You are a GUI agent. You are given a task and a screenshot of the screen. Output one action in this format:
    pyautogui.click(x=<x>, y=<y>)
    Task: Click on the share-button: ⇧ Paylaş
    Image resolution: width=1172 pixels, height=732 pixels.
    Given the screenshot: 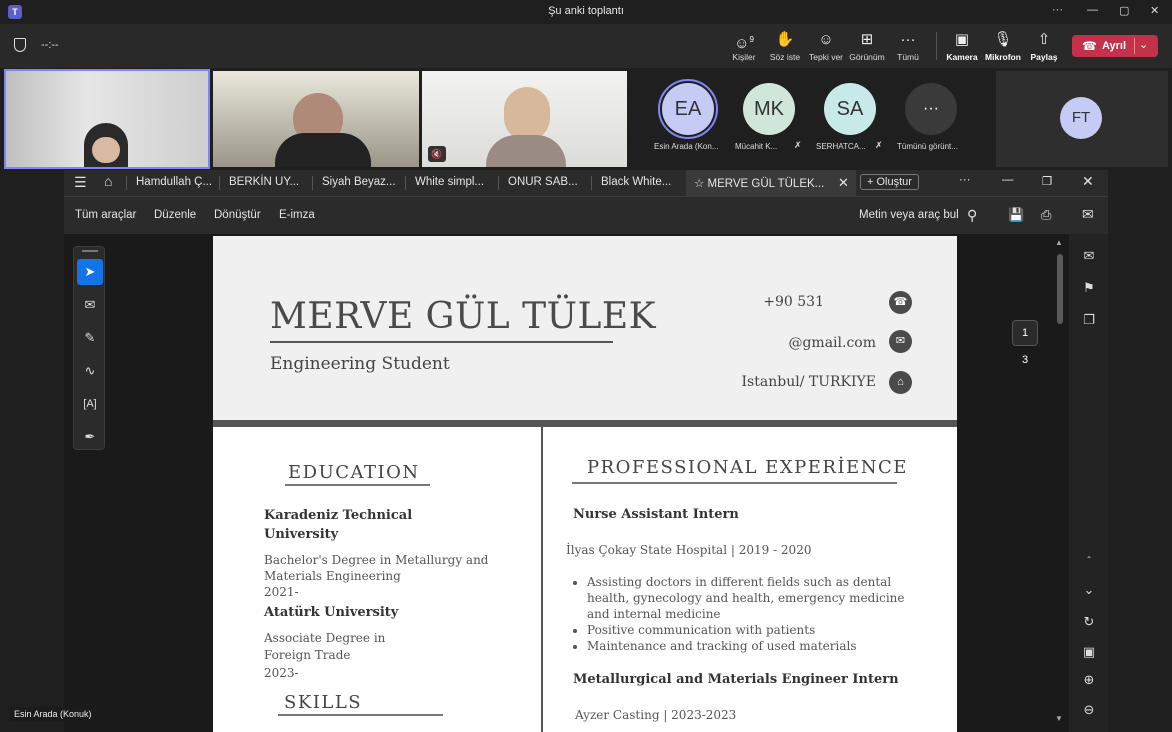 What is the action you would take?
    pyautogui.click(x=1044, y=46)
    